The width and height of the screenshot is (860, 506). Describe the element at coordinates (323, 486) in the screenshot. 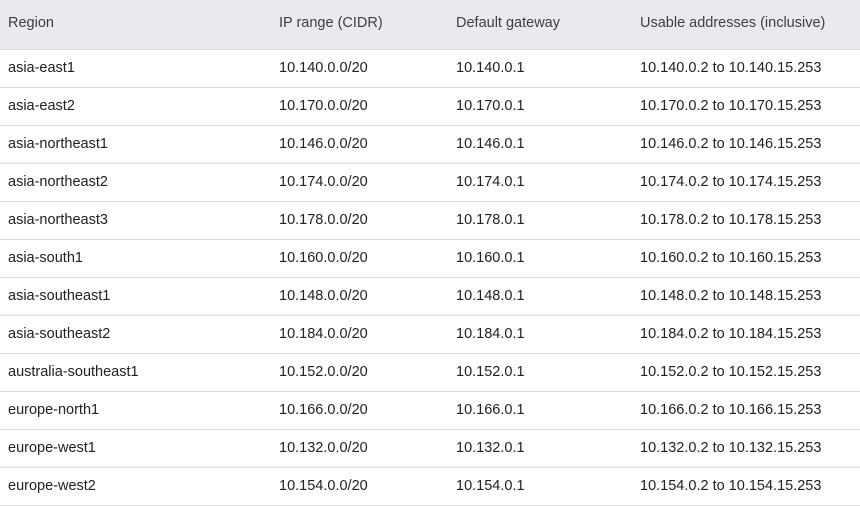

I see `ip-range-cell: 10.154.0.0/20` at that location.